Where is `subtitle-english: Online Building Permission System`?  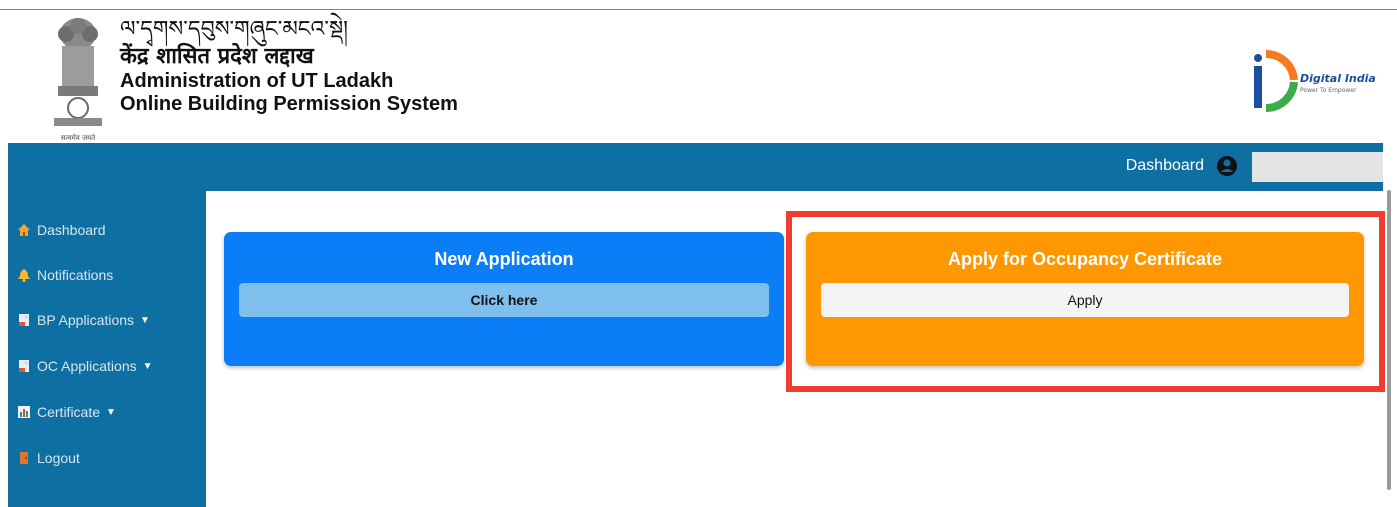 subtitle-english: Online Building Permission System is located at coordinates (289, 104).